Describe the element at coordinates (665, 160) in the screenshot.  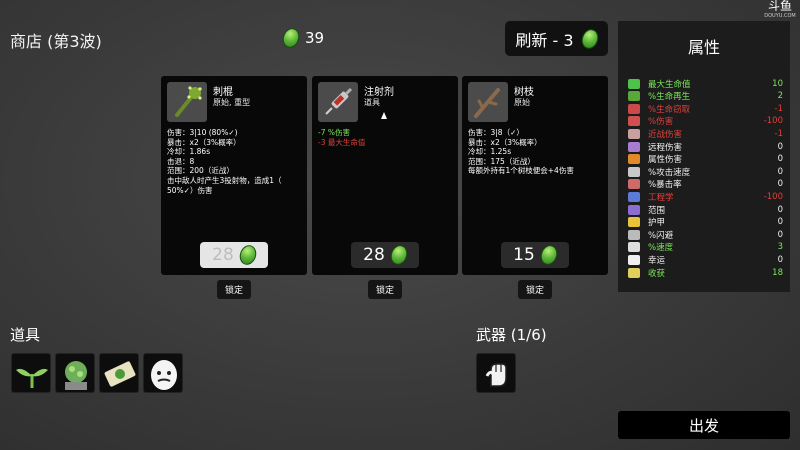
I see `stat-label: 属性伤害` at that location.